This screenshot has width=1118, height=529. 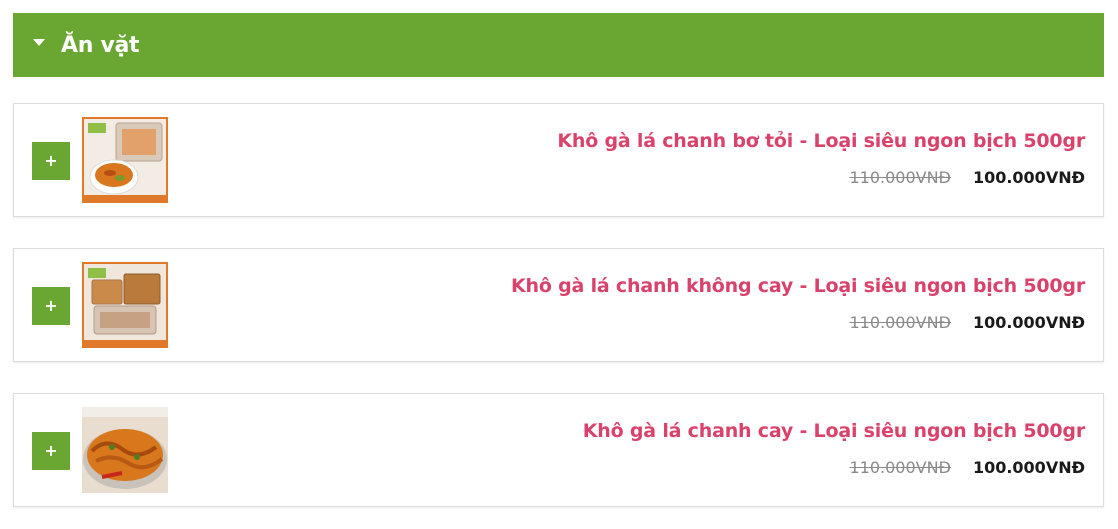 What do you see at coordinates (558, 45) in the screenshot?
I see `category-header: Ăn vặt` at bounding box center [558, 45].